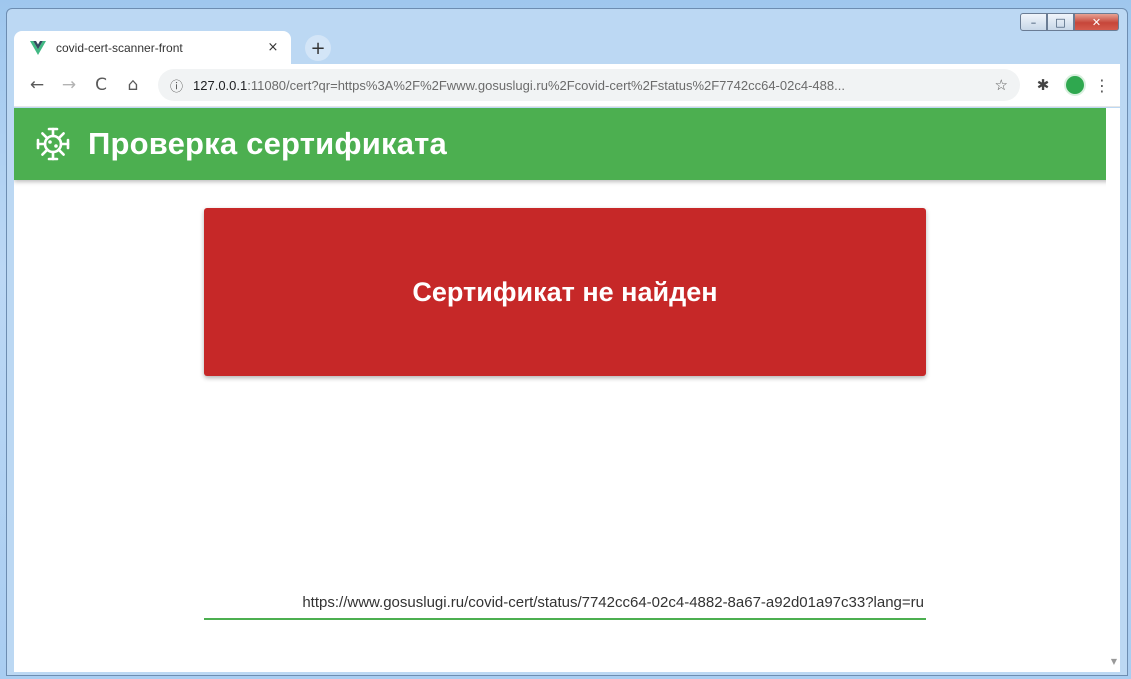  Describe the element at coordinates (1113, 390) in the screenshot. I see `scrollbar: ▼` at that location.